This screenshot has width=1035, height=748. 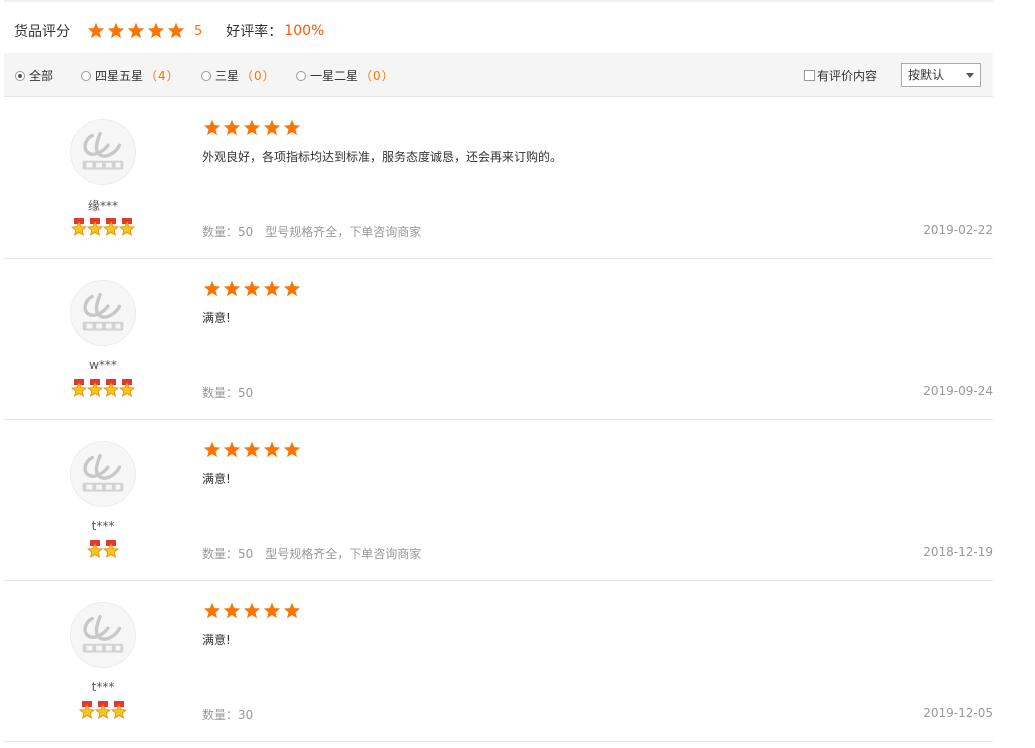 What do you see at coordinates (334, 76) in the screenshot?
I see `filter-one-two-label: 一星二星` at bounding box center [334, 76].